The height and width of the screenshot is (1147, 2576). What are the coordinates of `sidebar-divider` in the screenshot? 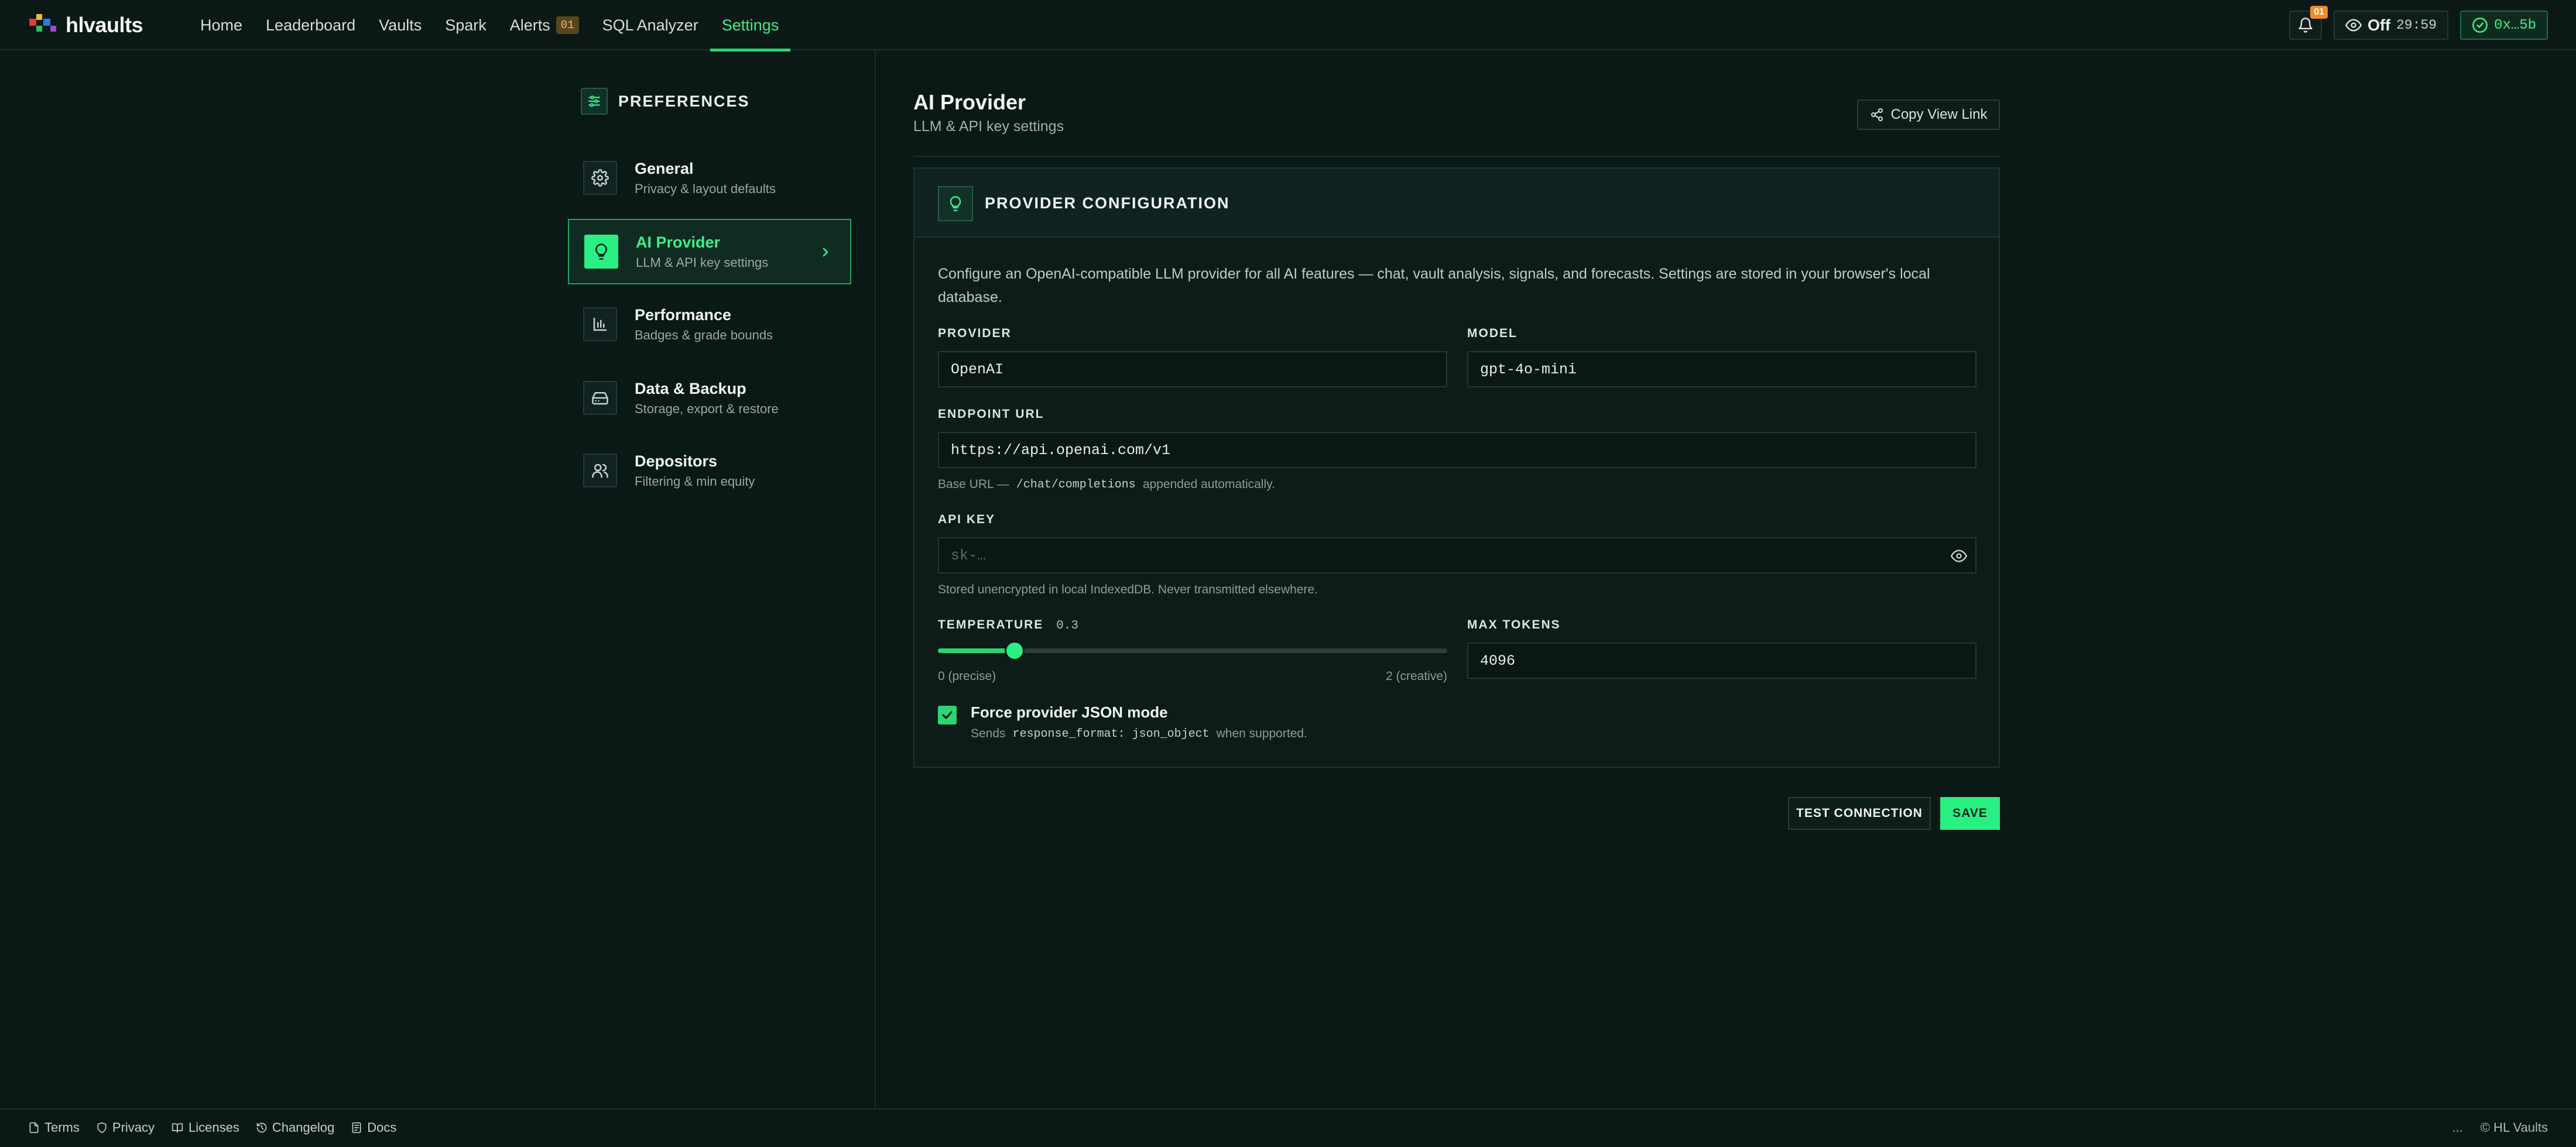 It's located at (875, 579).